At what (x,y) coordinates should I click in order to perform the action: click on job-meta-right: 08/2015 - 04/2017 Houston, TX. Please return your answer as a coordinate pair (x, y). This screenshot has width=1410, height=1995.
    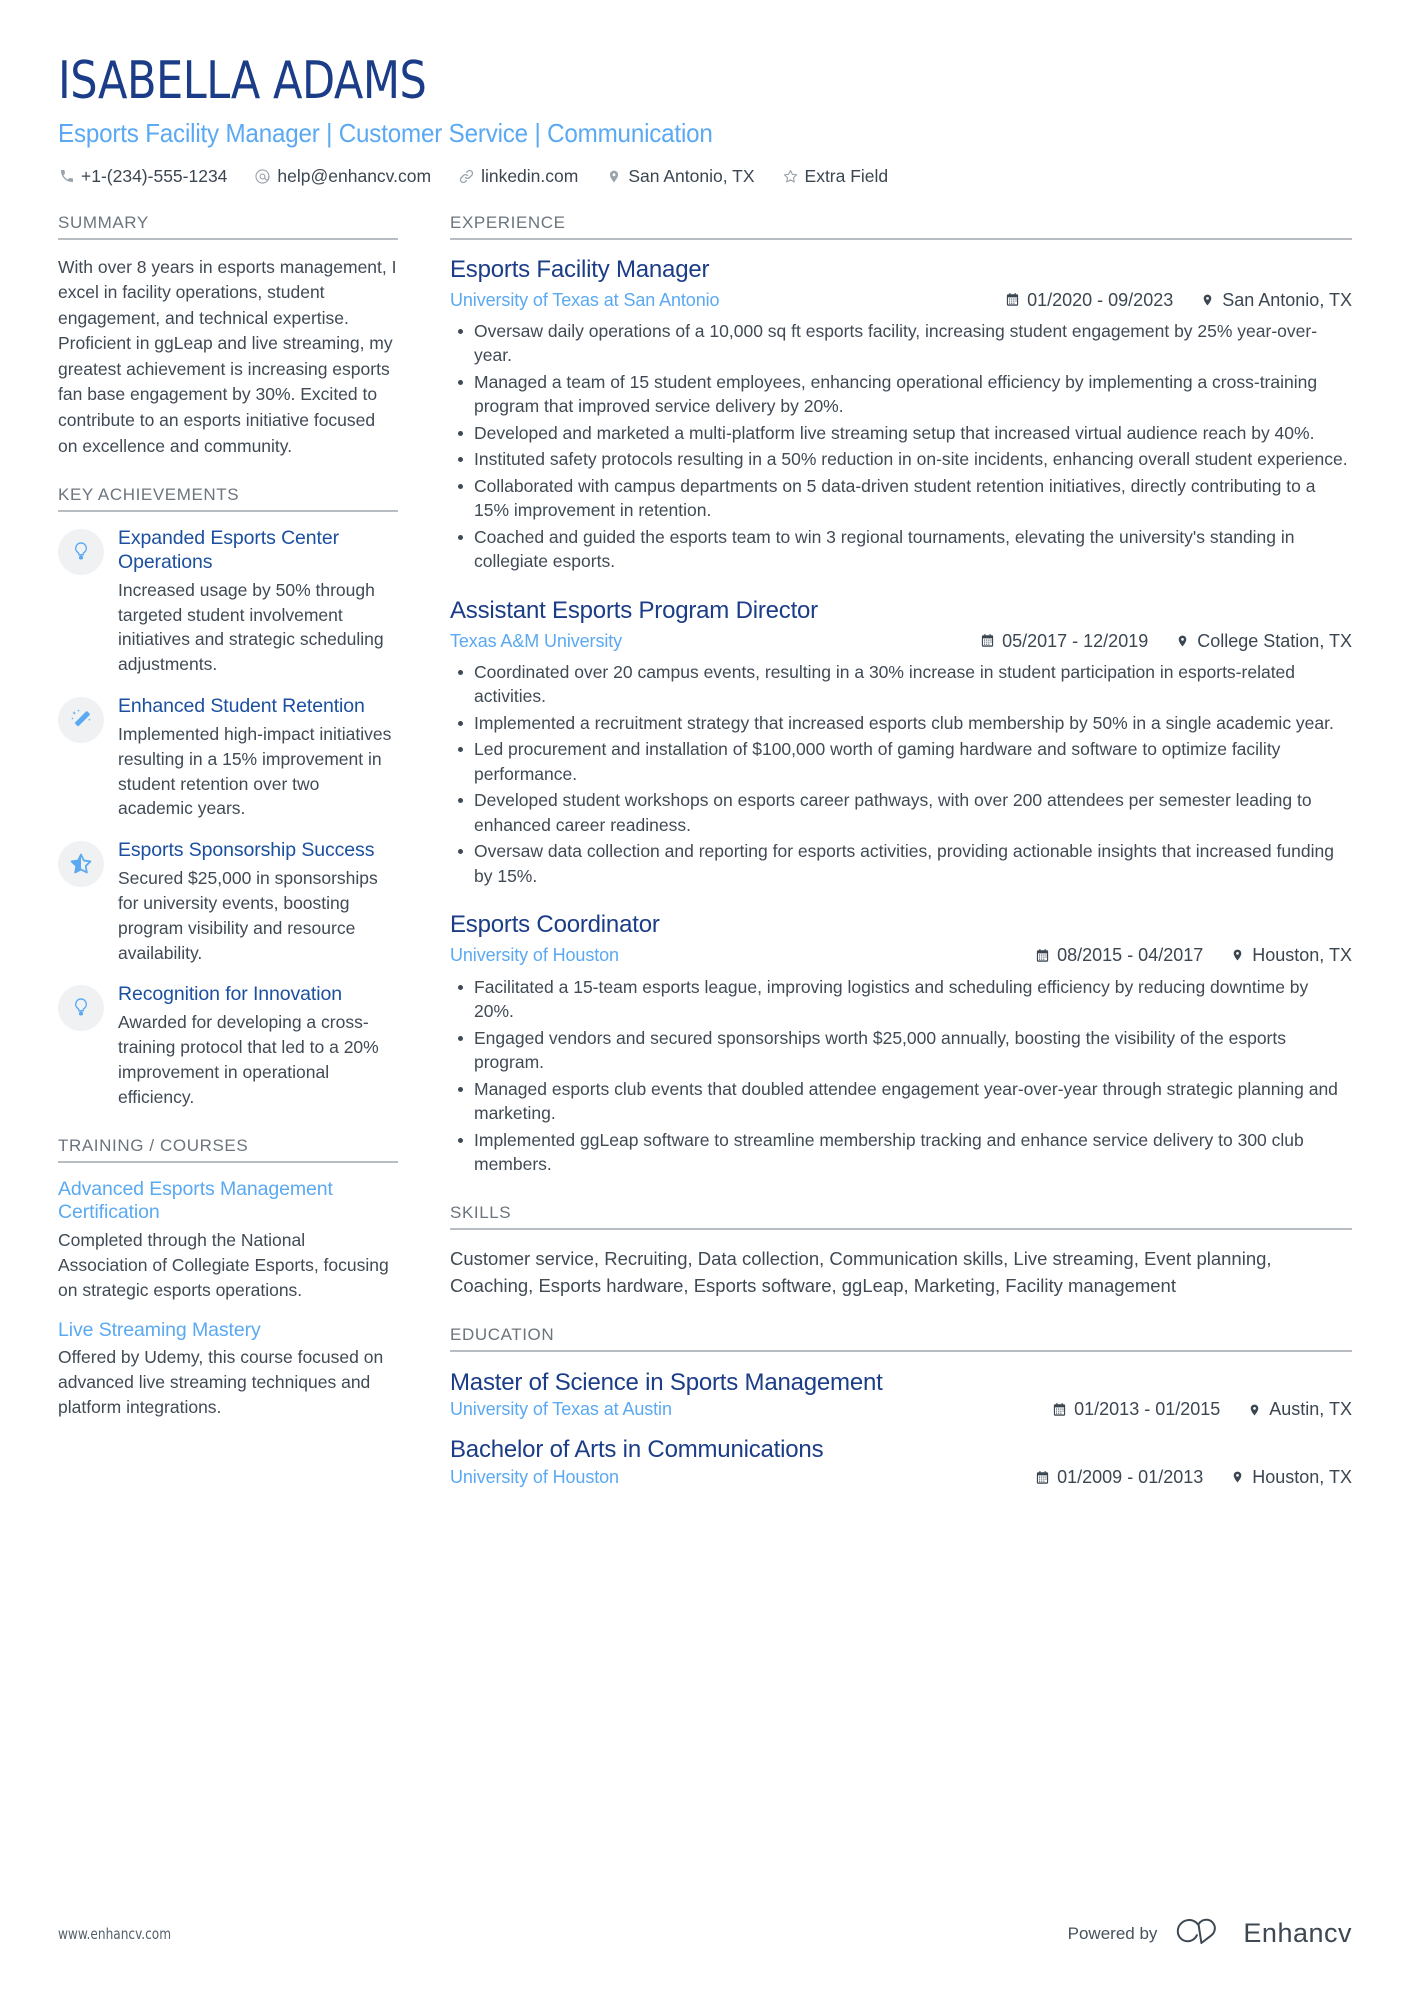
    Looking at the image, I should click on (1193, 955).